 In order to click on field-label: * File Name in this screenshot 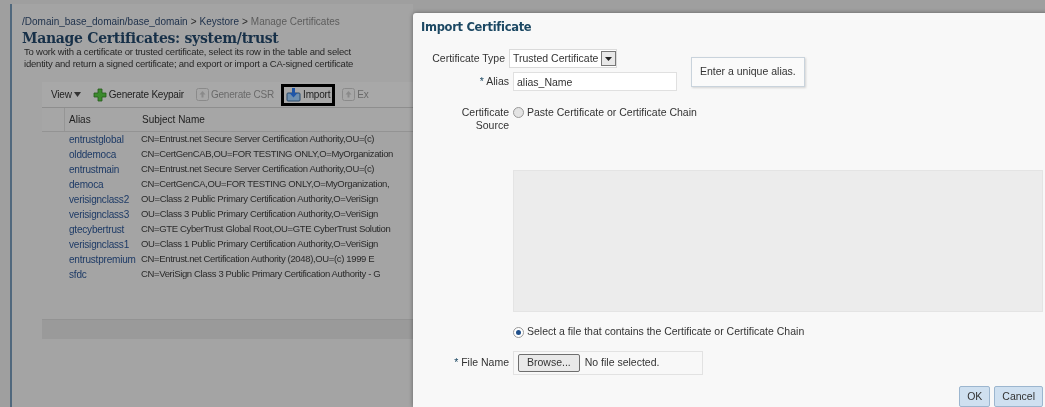, I will do `click(481, 363)`.